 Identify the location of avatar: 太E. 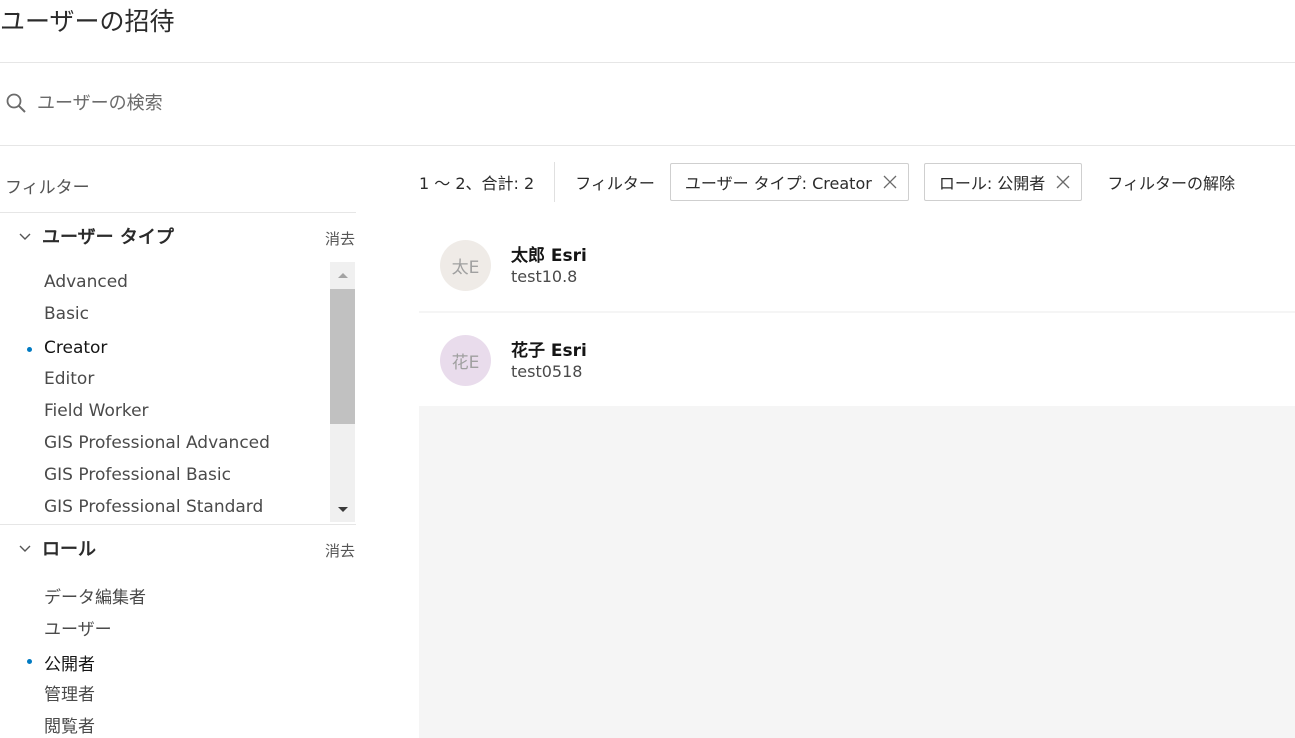
(465, 265).